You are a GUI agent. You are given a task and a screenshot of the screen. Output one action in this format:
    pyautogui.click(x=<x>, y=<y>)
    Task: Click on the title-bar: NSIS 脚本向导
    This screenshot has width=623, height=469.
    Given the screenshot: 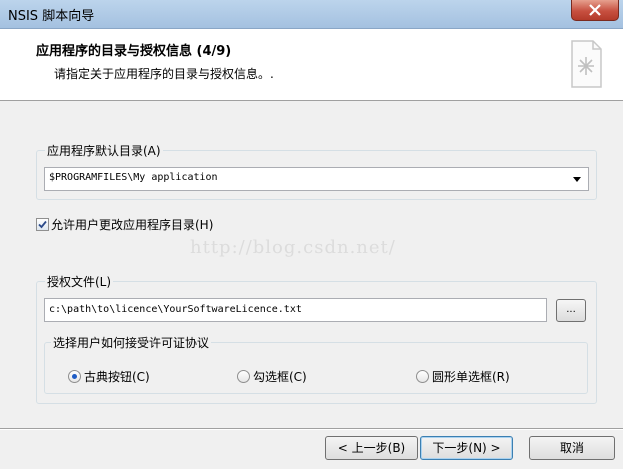 What is the action you would take?
    pyautogui.click(x=311, y=14)
    